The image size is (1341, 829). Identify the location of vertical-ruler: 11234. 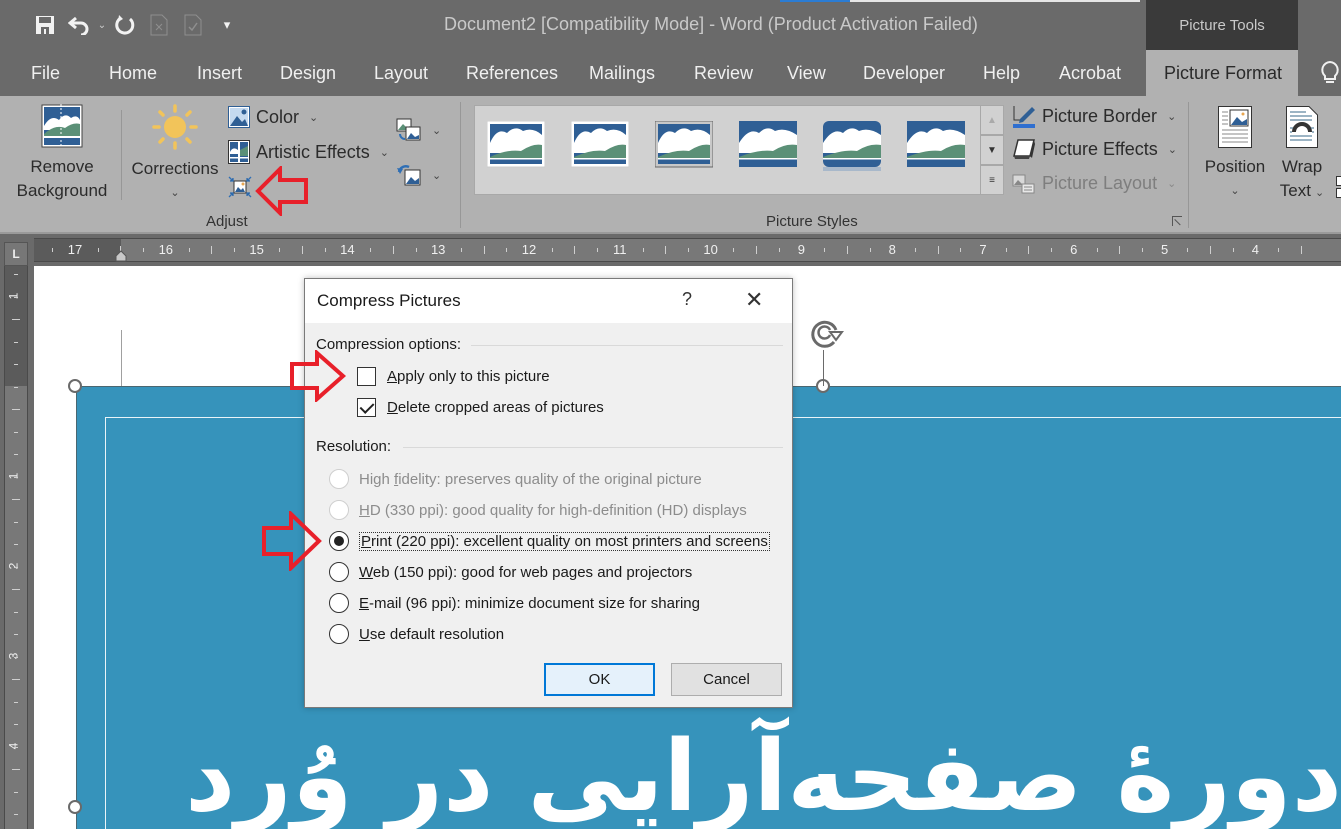
(16, 547).